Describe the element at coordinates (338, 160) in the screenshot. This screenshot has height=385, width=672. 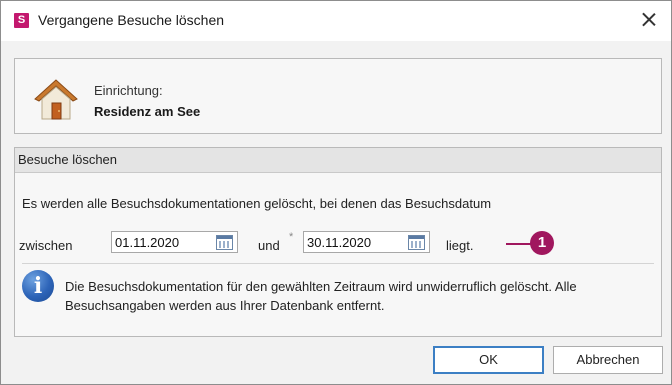
I see `group-header: Besuche löschen` at that location.